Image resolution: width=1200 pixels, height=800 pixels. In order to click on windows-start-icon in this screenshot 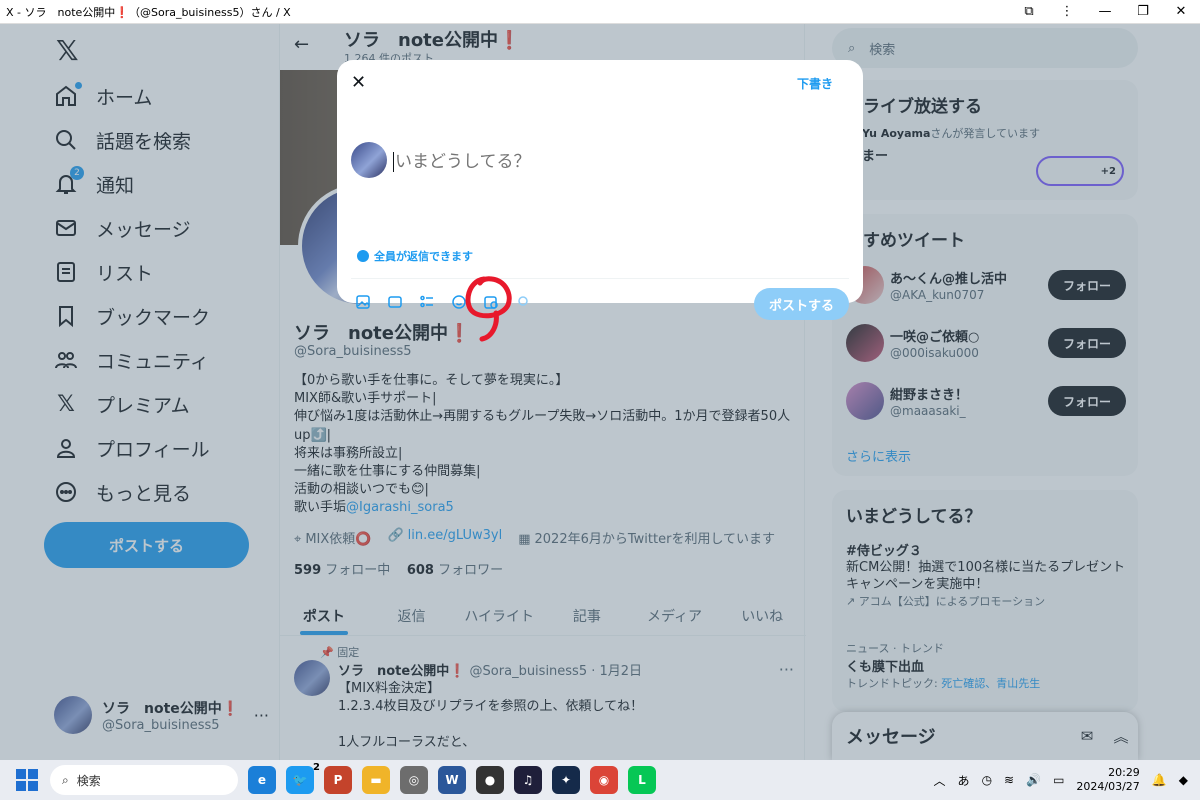, I will do `click(27, 780)`.